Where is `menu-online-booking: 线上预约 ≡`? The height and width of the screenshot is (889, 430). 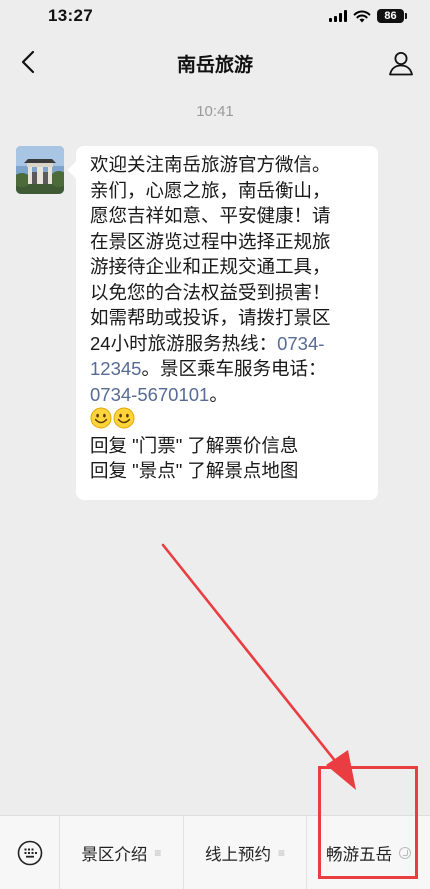 menu-online-booking: 线上预约 ≡ is located at coordinates (246, 852).